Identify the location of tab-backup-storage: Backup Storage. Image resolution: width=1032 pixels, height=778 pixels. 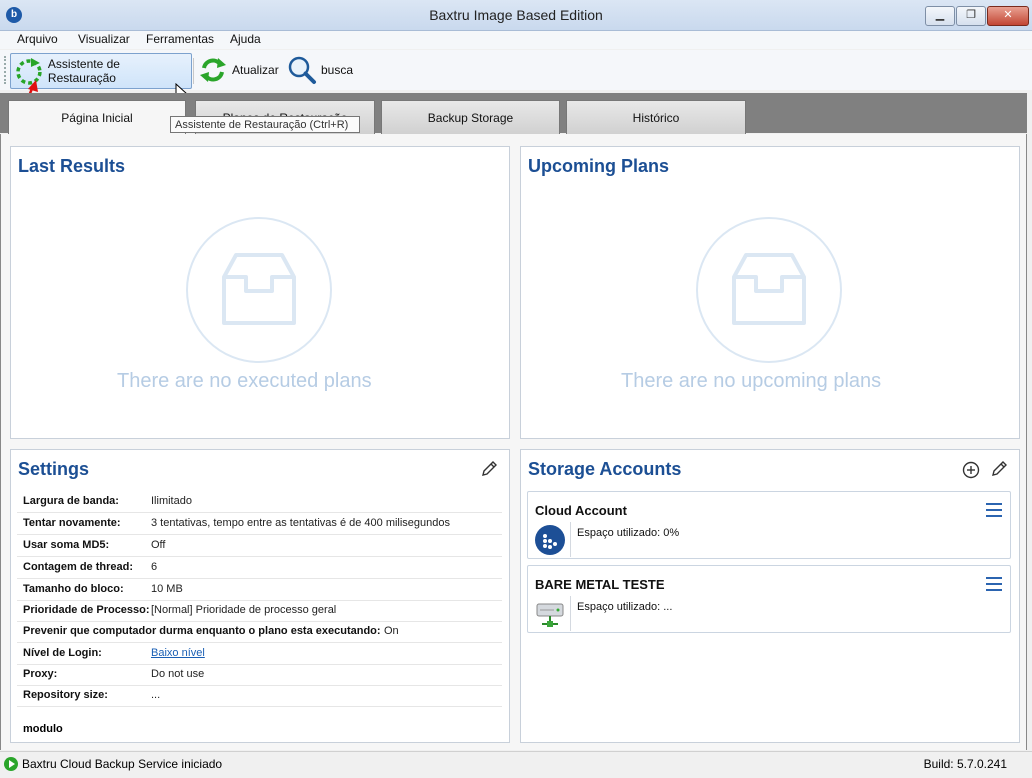
(470, 117).